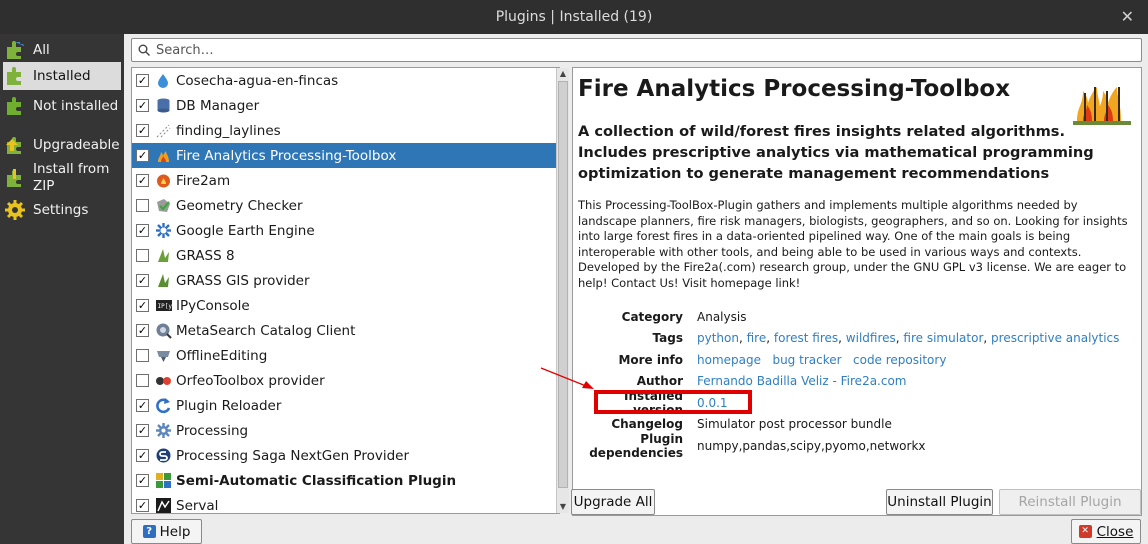 This screenshot has width=1148, height=544. What do you see at coordinates (673, 402) in the screenshot?
I see `installed-version-highlight` at bounding box center [673, 402].